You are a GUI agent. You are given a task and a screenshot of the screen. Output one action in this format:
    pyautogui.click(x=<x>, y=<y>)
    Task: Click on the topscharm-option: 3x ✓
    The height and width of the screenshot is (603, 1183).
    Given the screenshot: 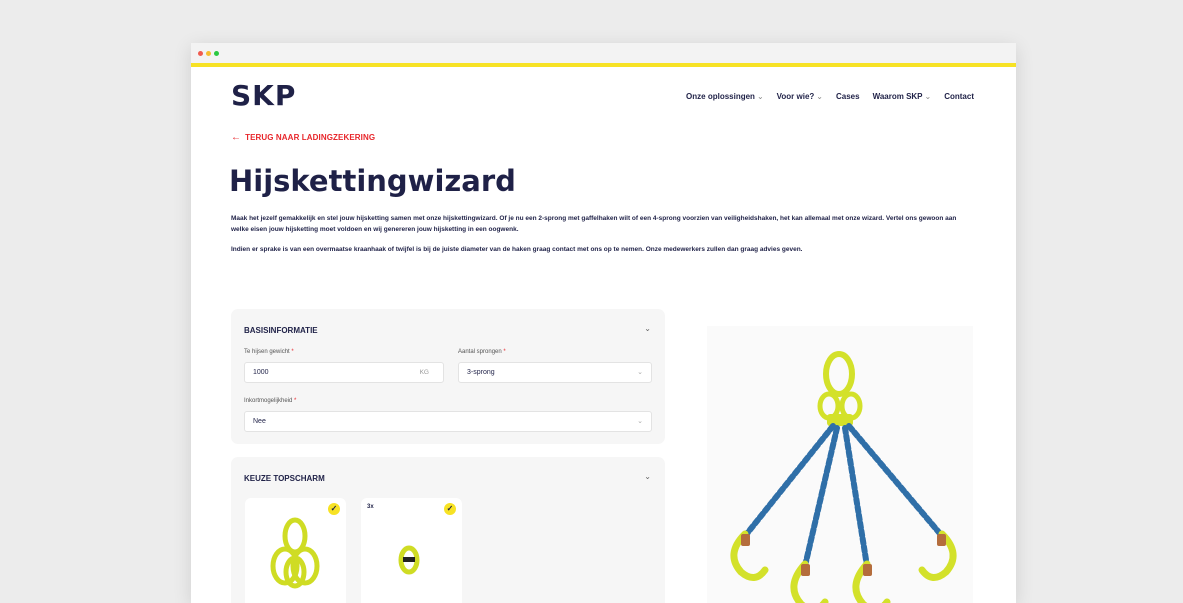 What is the action you would take?
    pyautogui.click(x=411, y=550)
    